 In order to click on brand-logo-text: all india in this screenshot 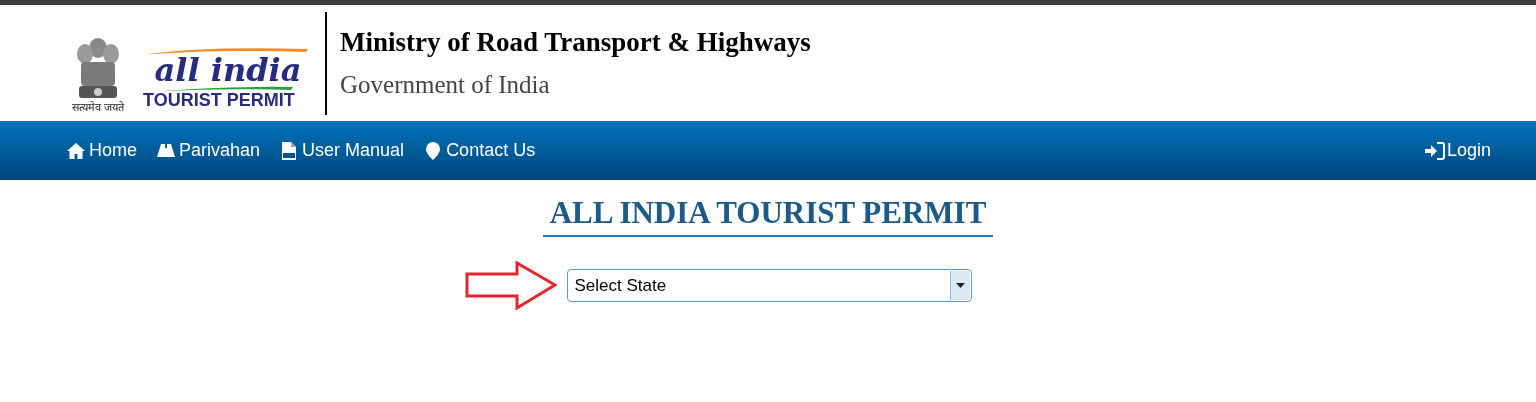, I will do `click(228, 70)`.